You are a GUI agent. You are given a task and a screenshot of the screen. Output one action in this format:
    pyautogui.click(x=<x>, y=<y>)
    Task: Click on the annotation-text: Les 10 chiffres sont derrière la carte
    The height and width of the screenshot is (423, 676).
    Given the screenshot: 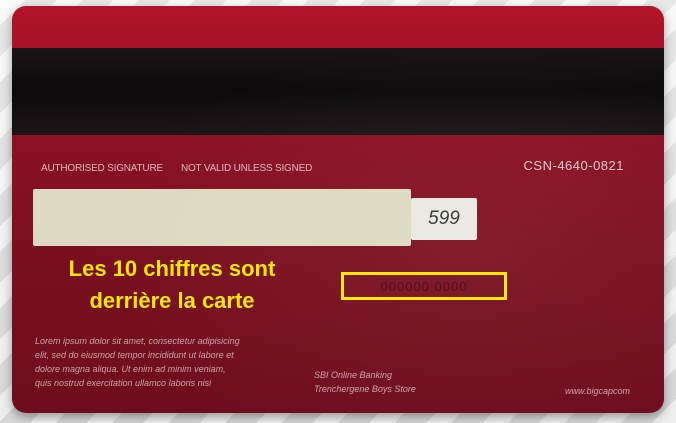 What is the action you would take?
    pyautogui.click(x=172, y=285)
    